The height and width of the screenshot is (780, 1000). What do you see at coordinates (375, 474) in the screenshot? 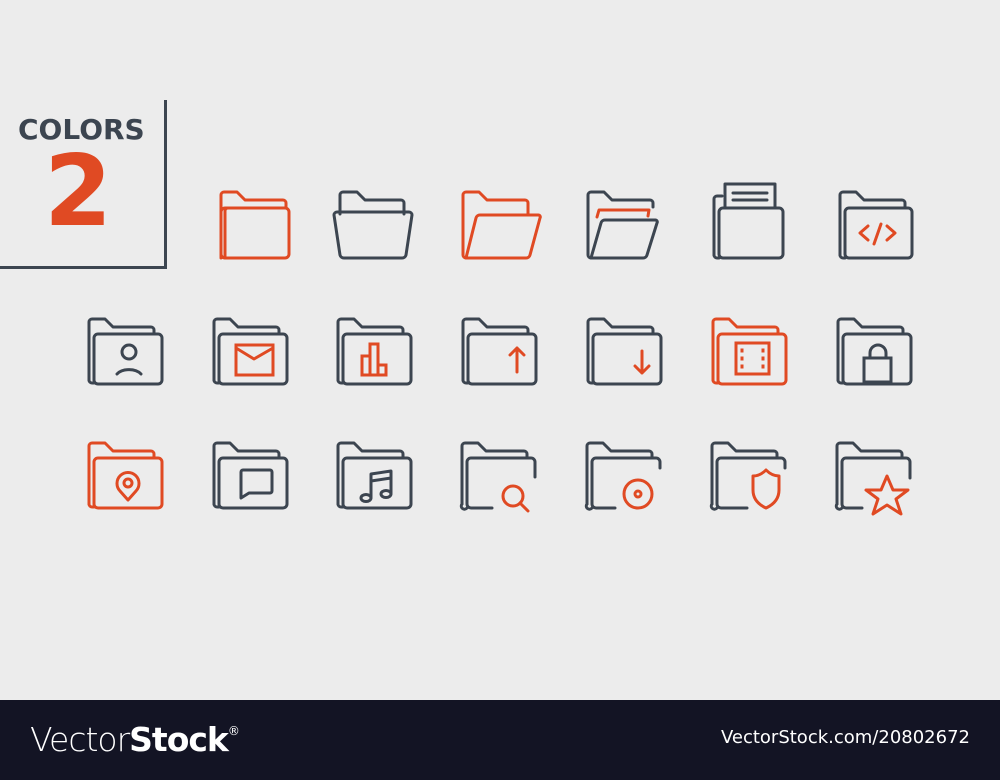
I see `folder-music-icon` at bounding box center [375, 474].